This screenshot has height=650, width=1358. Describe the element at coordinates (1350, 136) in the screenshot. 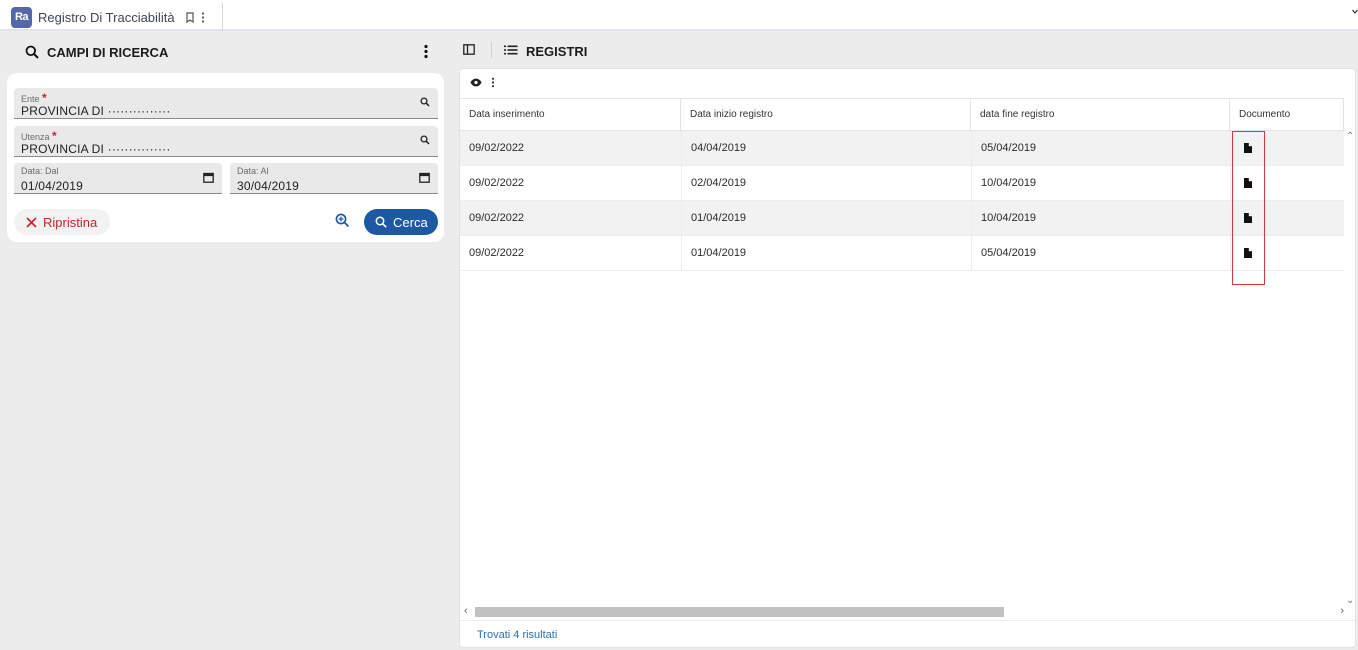

I see `scroll-up-icon: ⌃` at that location.